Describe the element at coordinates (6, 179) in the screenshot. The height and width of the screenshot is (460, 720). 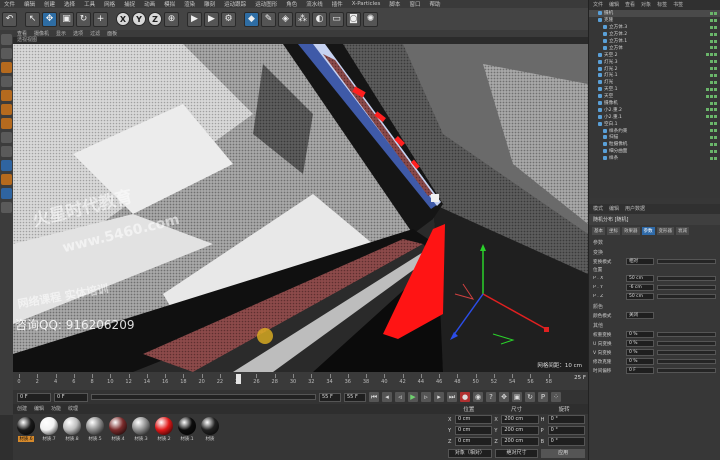
I see `solo-icon` at that location.